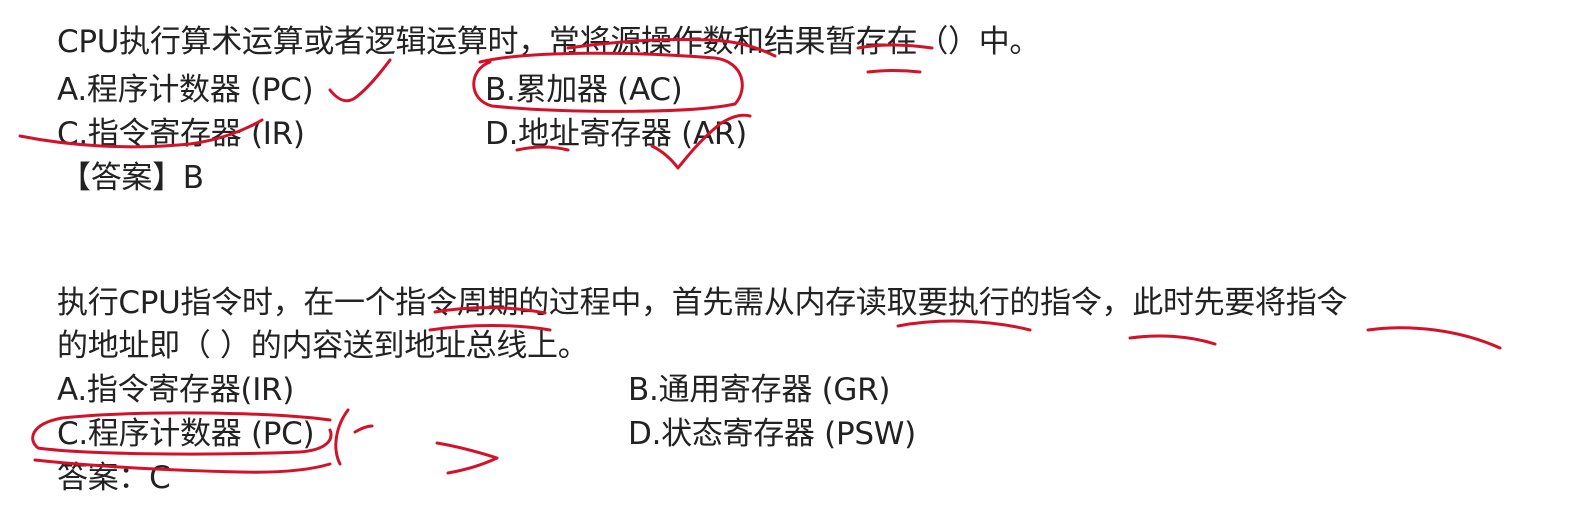 The height and width of the screenshot is (527, 1578). I want to click on ink-stroke-q2-dash, so click(363, 429).